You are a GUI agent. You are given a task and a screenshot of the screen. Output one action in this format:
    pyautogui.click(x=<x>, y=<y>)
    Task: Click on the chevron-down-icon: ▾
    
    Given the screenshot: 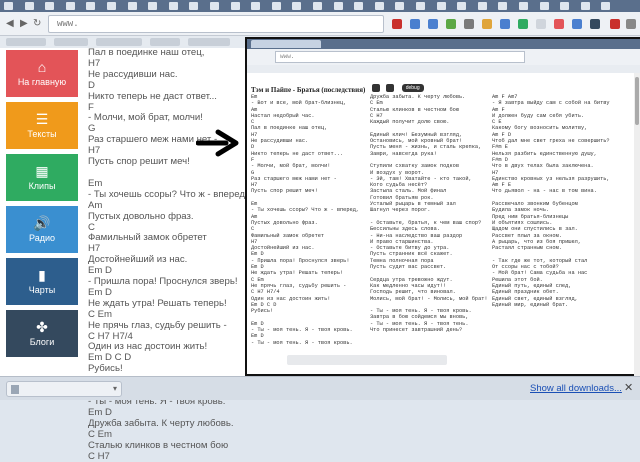 What is the action you would take?
    pyautogui.click(x=115, y=389)
    